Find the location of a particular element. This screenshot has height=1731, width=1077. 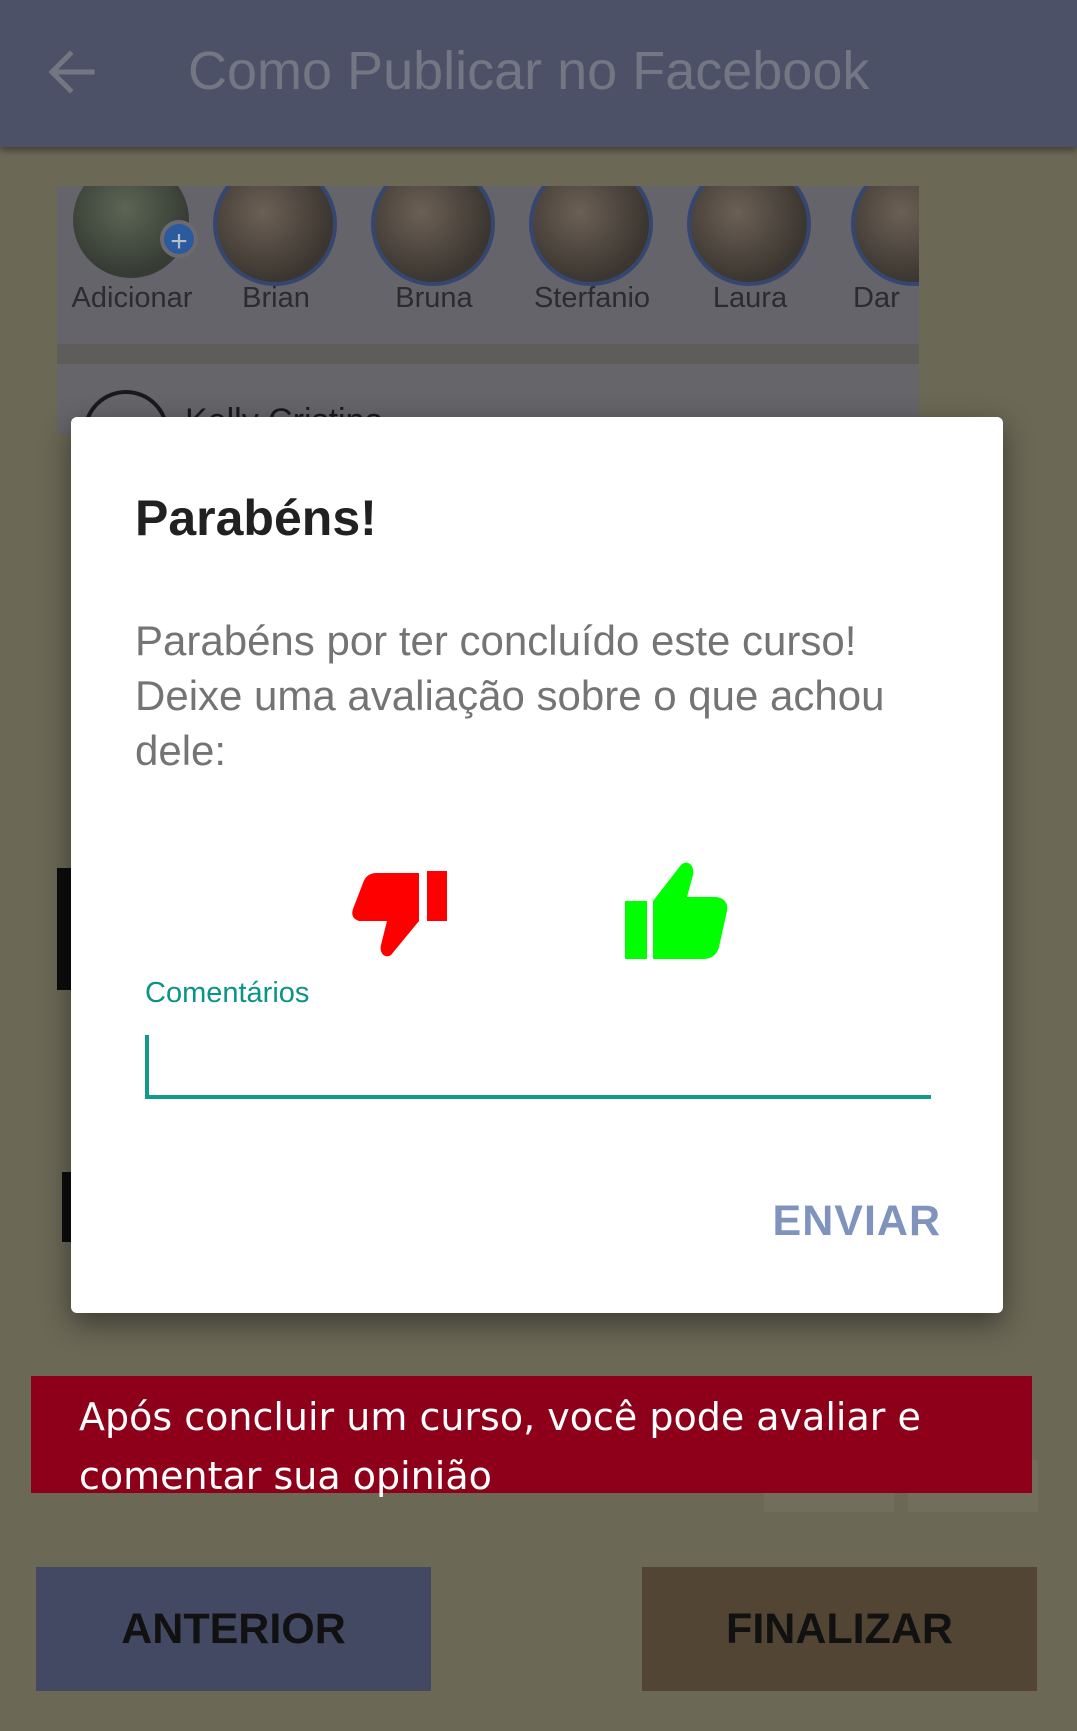

story-name: Sterfanio is located at coordinates (592, 298).